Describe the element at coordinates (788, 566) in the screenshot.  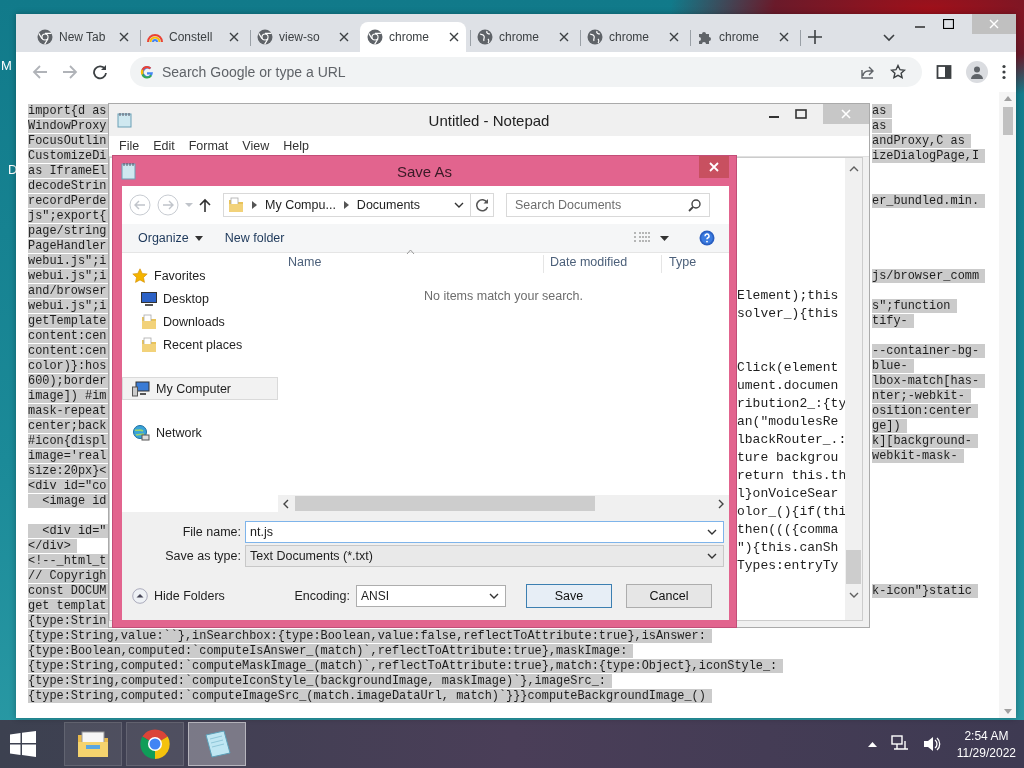
I see `text-line: Types:entryTy` at that location.